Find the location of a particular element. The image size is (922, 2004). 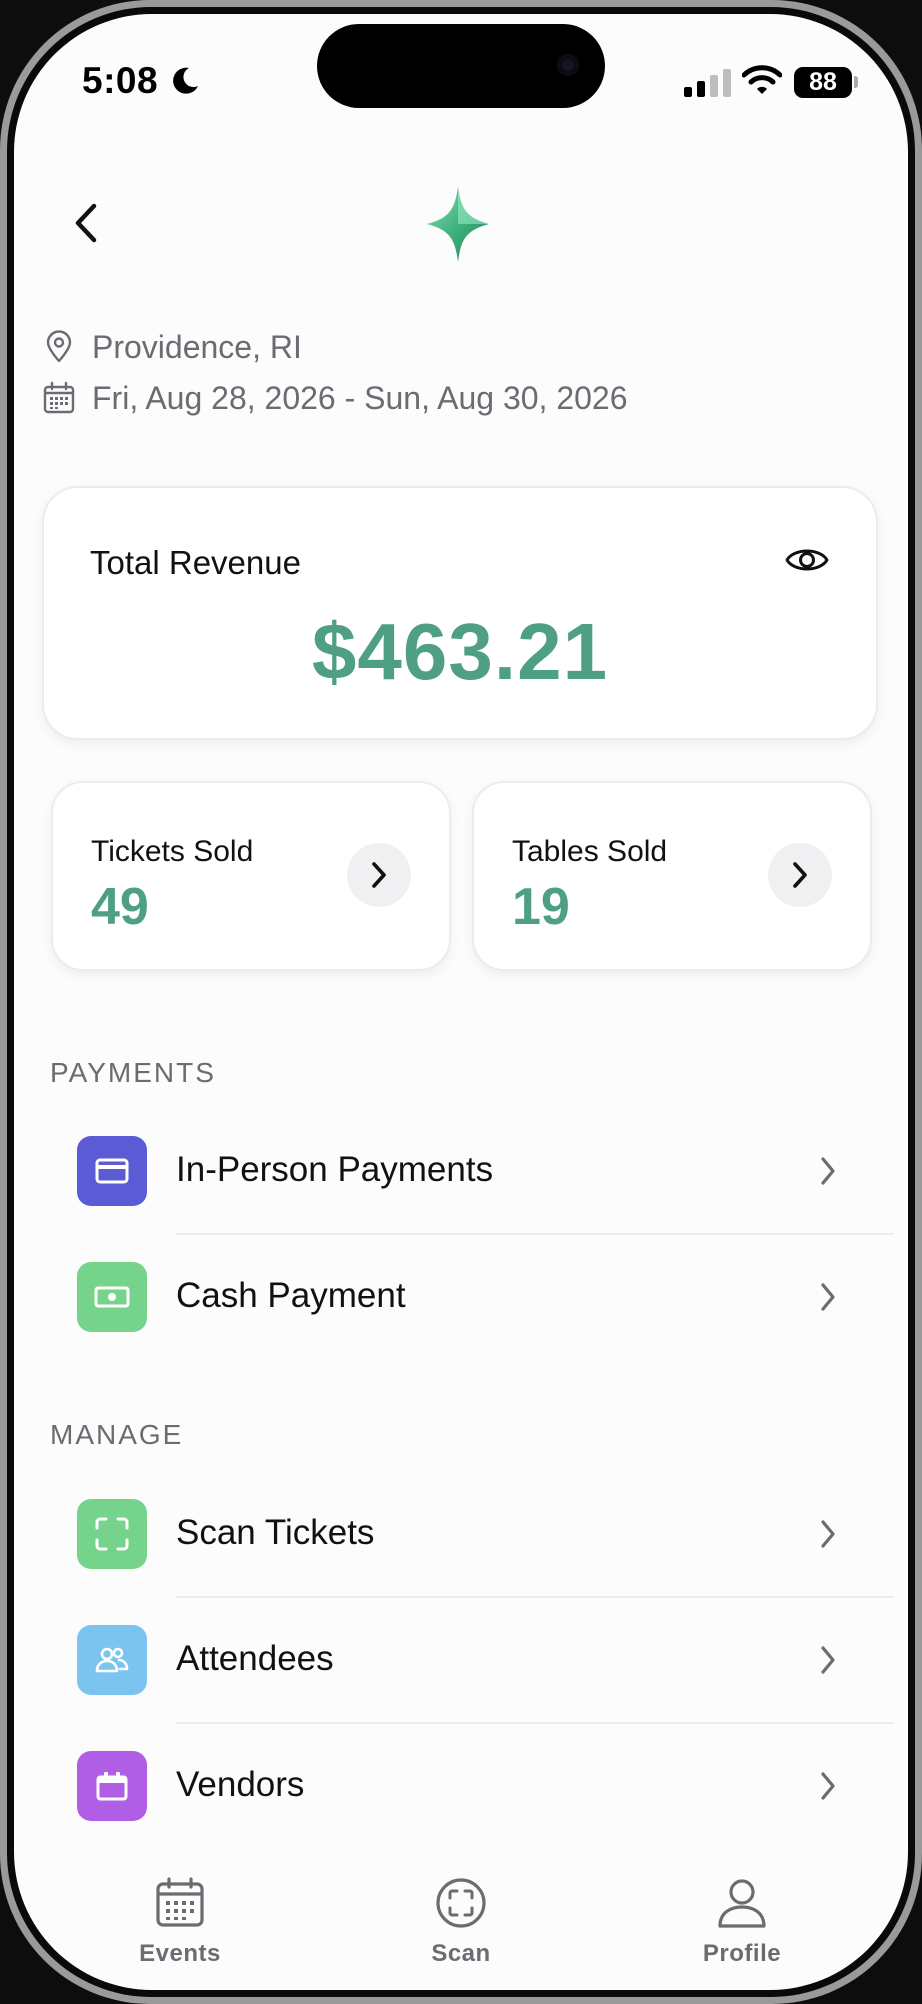

tables-sold-label: Tables Sold is located at coordinates (590, 851).